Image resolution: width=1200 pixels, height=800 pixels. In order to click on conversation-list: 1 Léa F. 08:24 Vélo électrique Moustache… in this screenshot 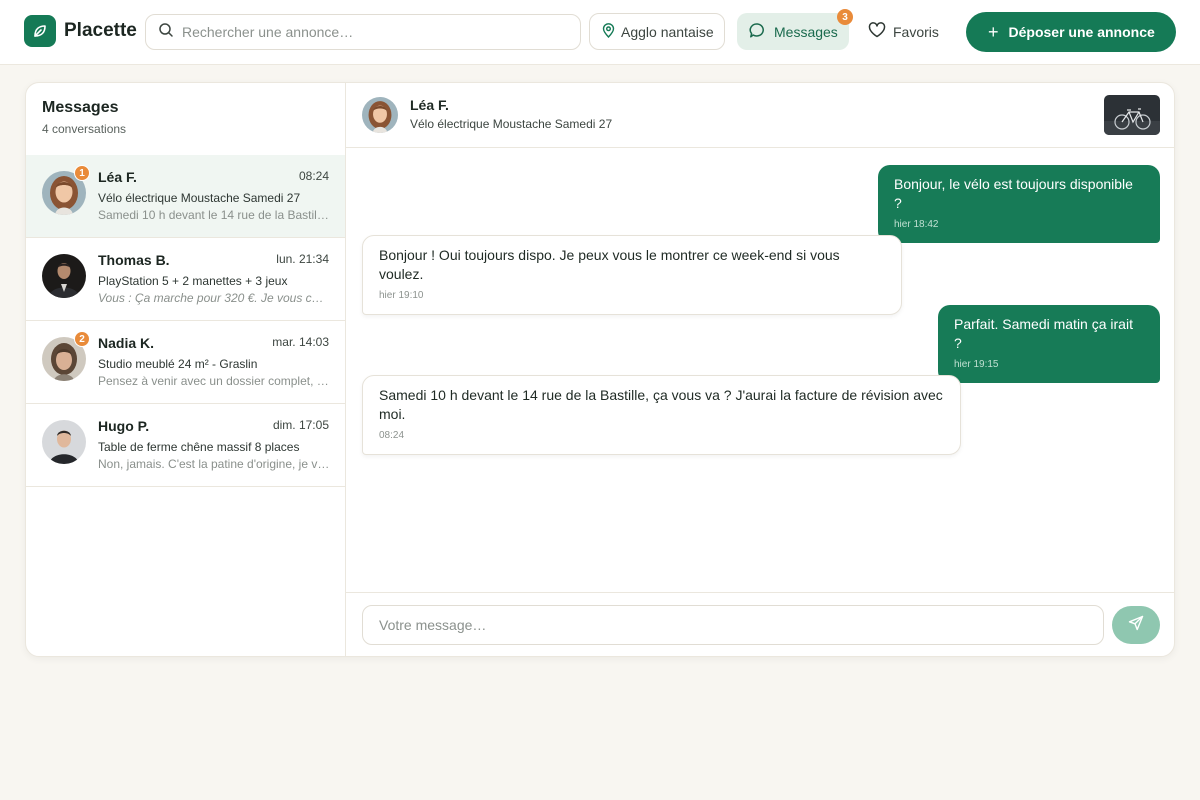, I will do `click(185, 321)`.